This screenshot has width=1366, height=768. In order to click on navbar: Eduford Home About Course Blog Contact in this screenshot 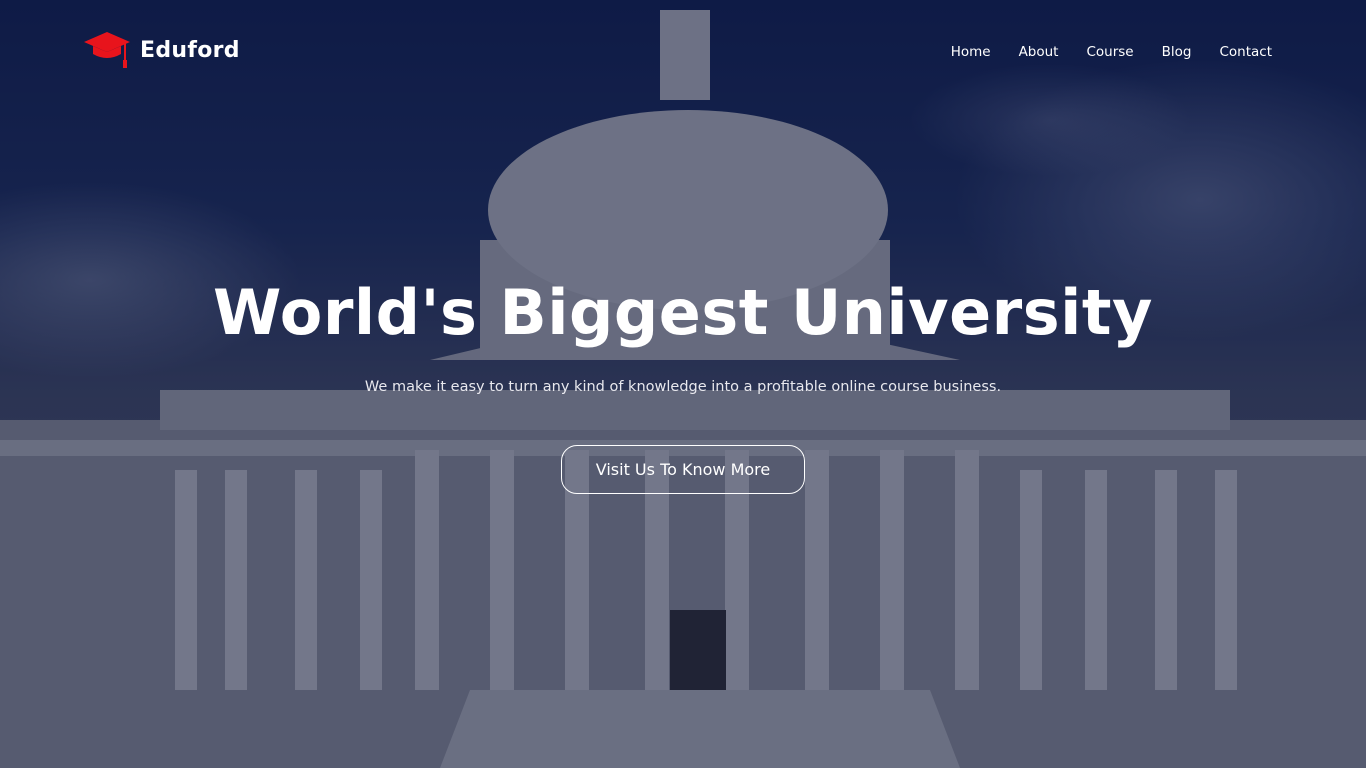, I will do `click(683, 50)`.